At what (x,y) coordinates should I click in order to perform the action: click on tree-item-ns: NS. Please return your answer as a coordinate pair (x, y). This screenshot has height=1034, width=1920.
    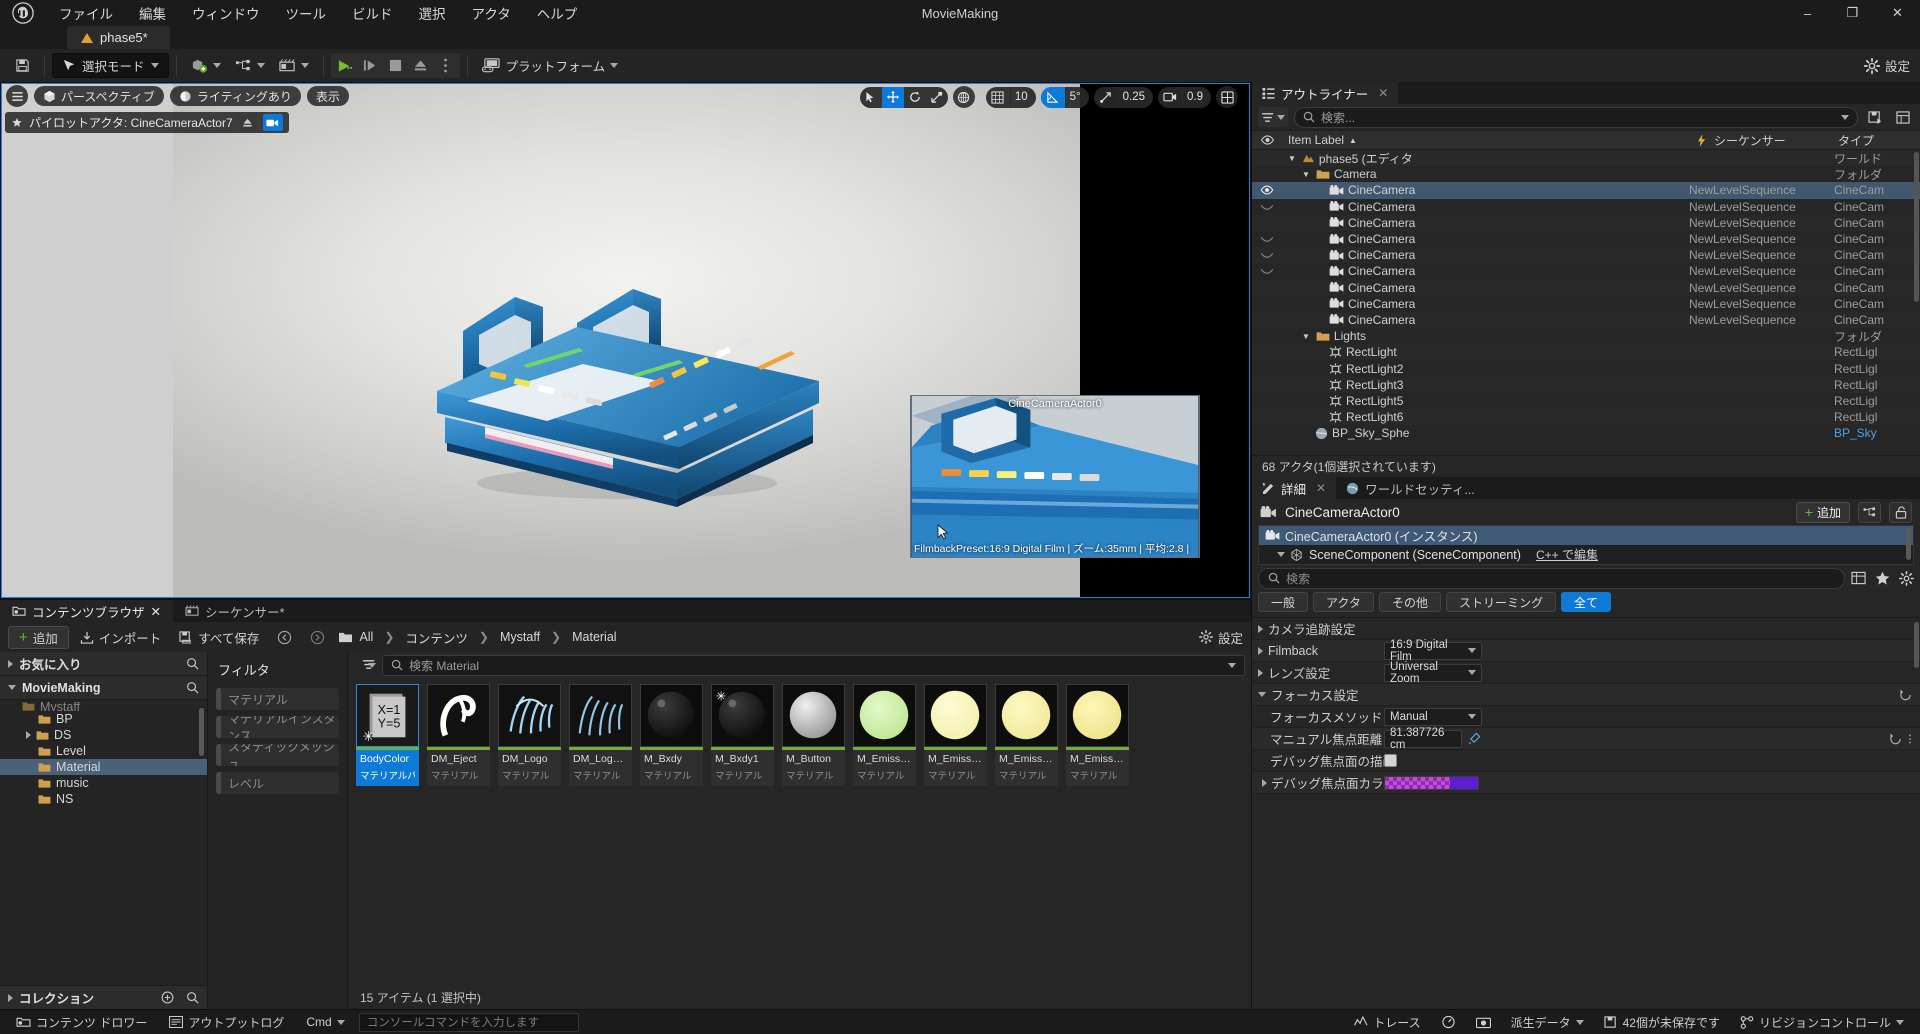
    Looking at the image, I should click on (103, 799).